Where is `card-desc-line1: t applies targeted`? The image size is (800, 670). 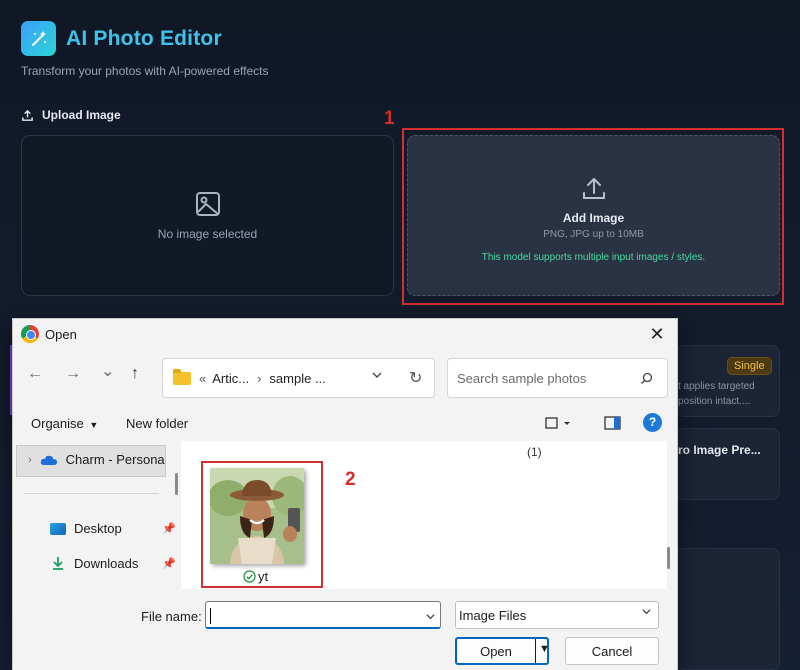
card-desc-line1: t applies targeted is located at coordinates (716, 386).